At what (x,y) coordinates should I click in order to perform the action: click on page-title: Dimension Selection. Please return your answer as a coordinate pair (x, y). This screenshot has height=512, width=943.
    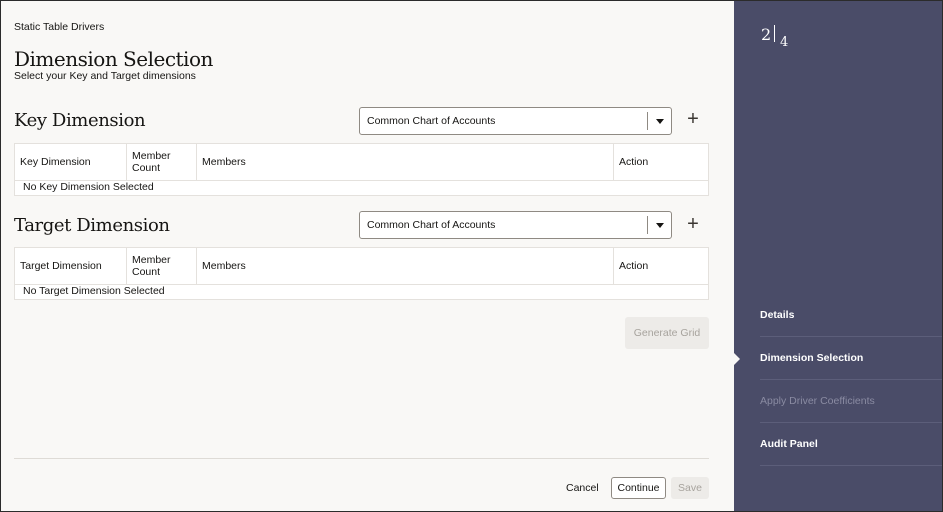
    Looking at the image, I should click on (113, 59).